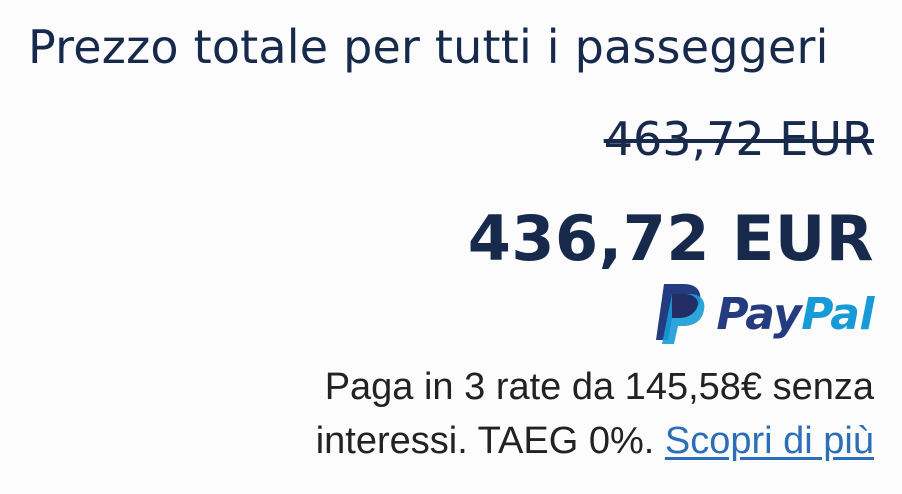 This screenshot has height=494, width=902. Describe the element at coordinates (599, 387) in the screenshot. I see `installments-line-1: Paga in 3 rate da 145,58€ senza` at that location.